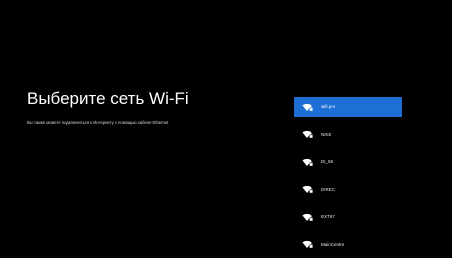  What do you see at coordinates (328, 106) in the screenshot?
I see `network-label: wifi.pro` at bounding box center [328, 106].